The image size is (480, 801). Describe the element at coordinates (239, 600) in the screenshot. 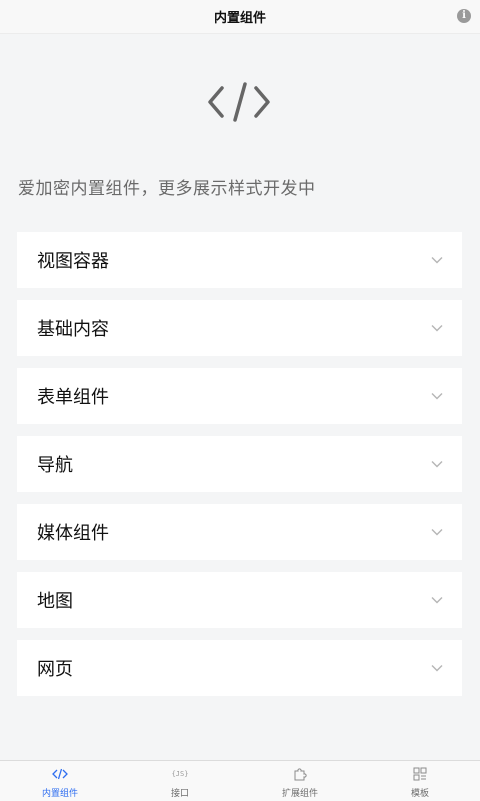

I see `panel-map: 地图` at that location.